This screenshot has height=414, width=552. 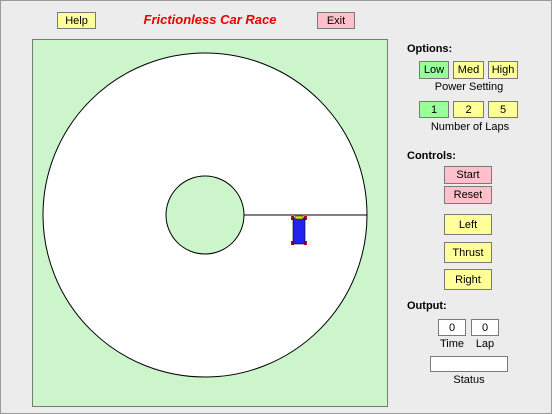 What do you see at coordinates (468, 195) in the screenshot?
I see `reset-button: Reset` at bounding box center [468, 195].